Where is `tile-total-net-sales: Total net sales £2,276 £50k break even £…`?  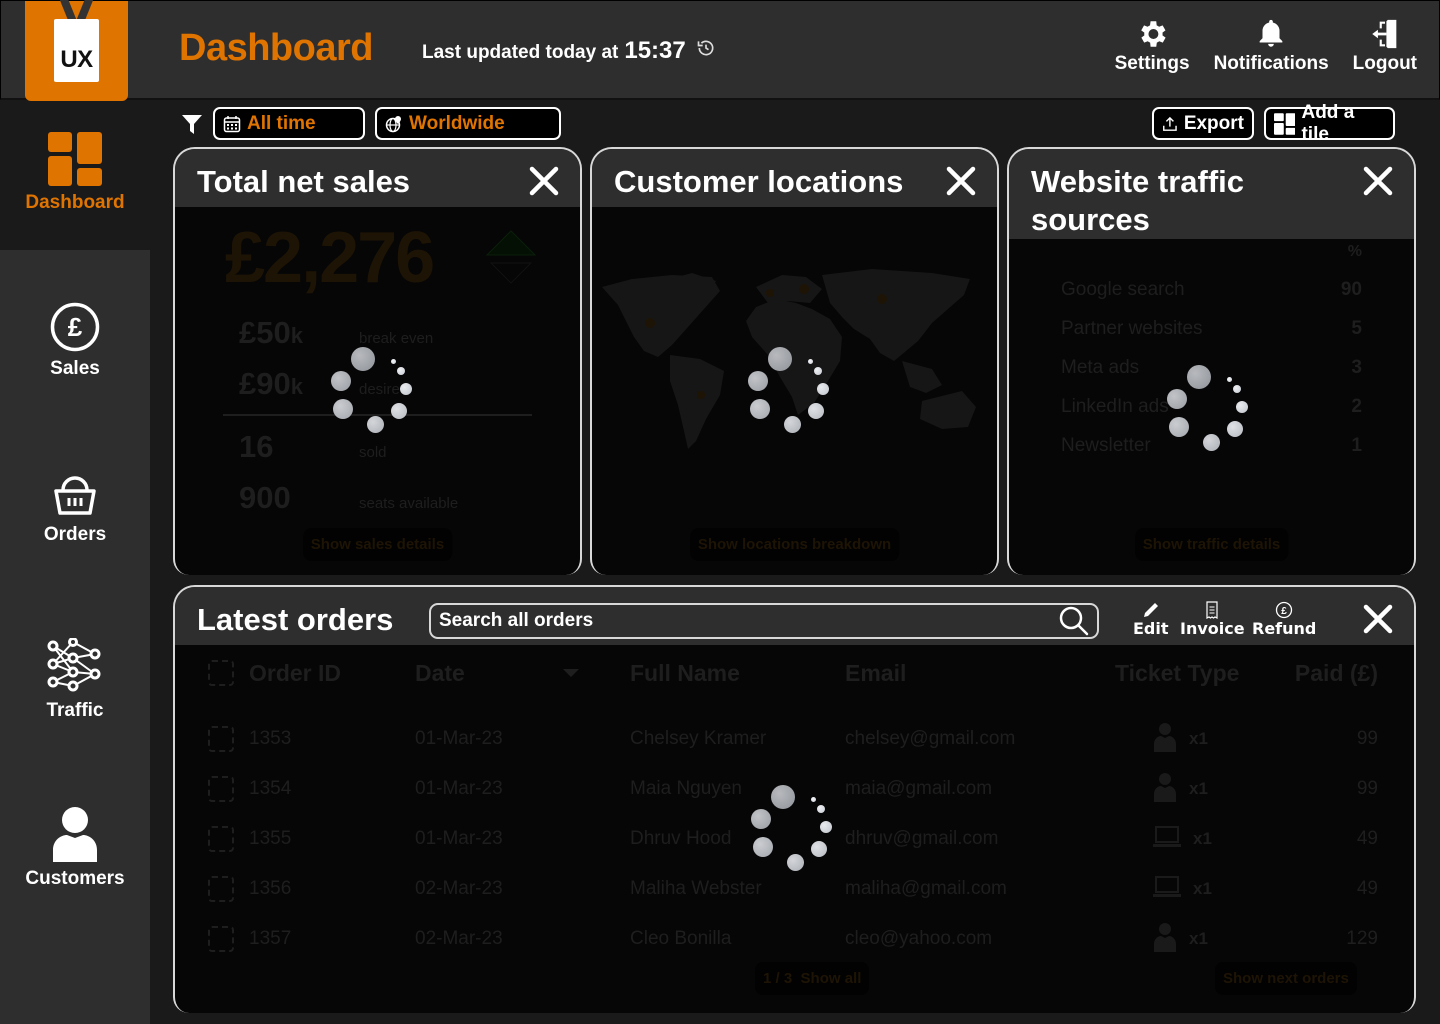 tile-total-net-sales: Total net sales £2,276 £50k break even £… is located at coordinates (377, 361).